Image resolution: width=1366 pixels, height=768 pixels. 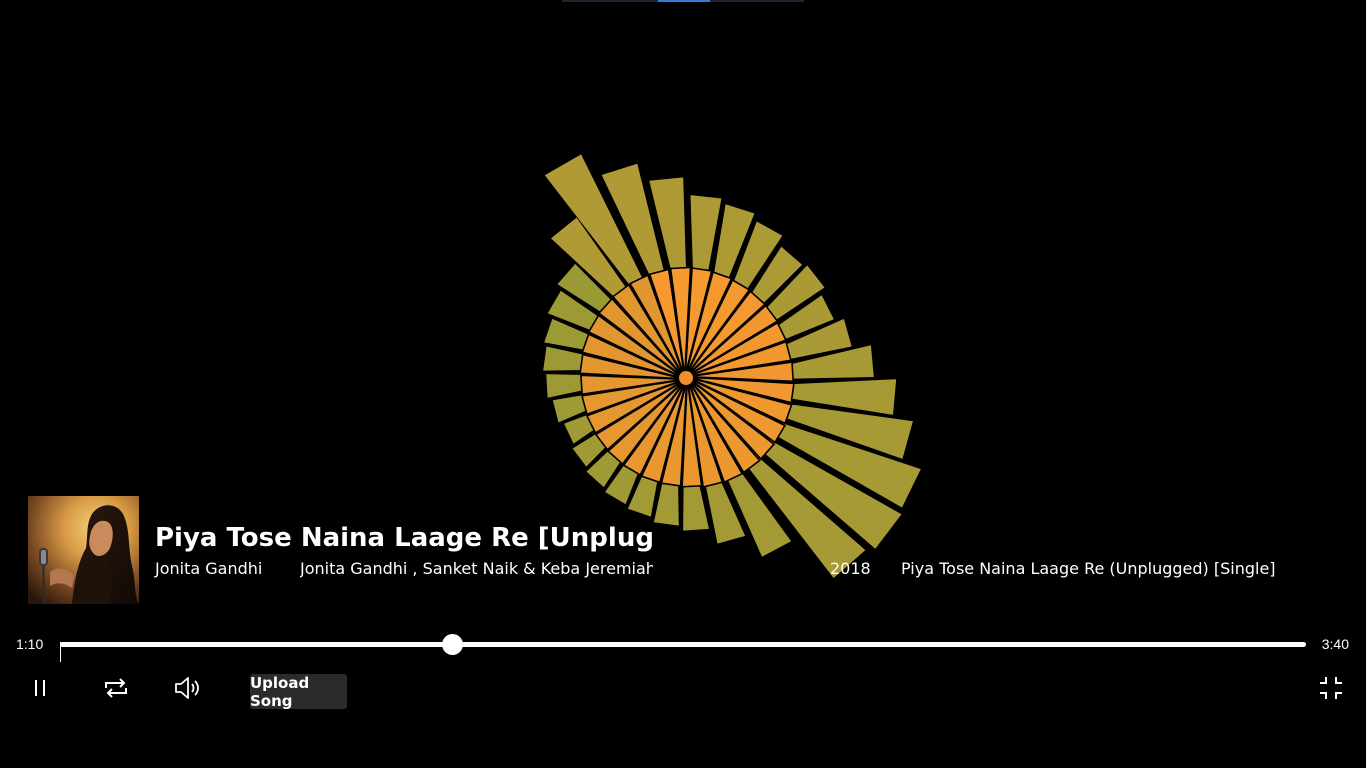 I want to click on visualizer-hub, so click(x=686, y=378).